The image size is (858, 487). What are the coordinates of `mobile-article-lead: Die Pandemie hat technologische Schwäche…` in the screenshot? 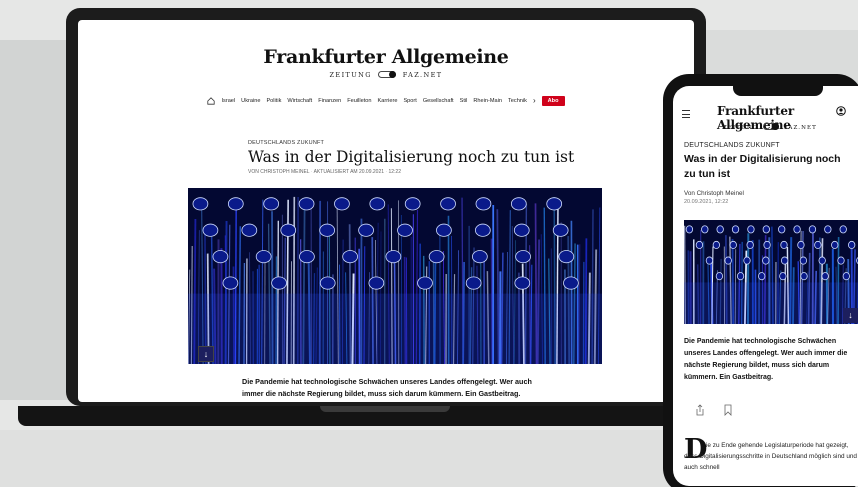 It's located at (766, 359).